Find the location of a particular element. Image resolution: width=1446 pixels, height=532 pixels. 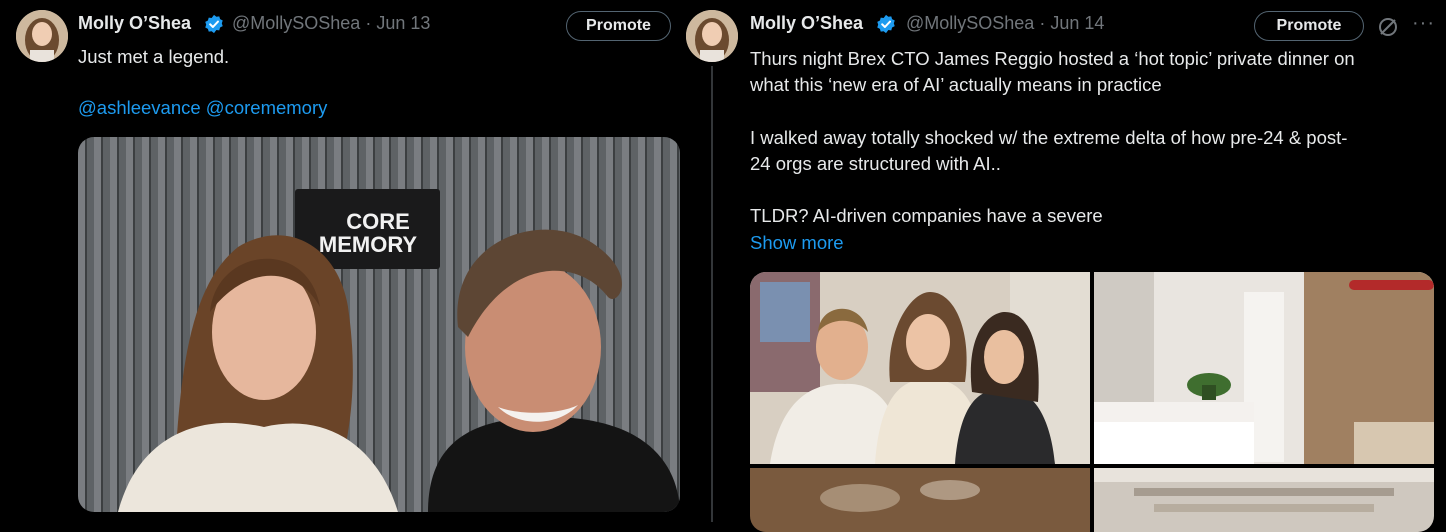

tweet-text: Just met a legend. is located at coordinates (154, 56).